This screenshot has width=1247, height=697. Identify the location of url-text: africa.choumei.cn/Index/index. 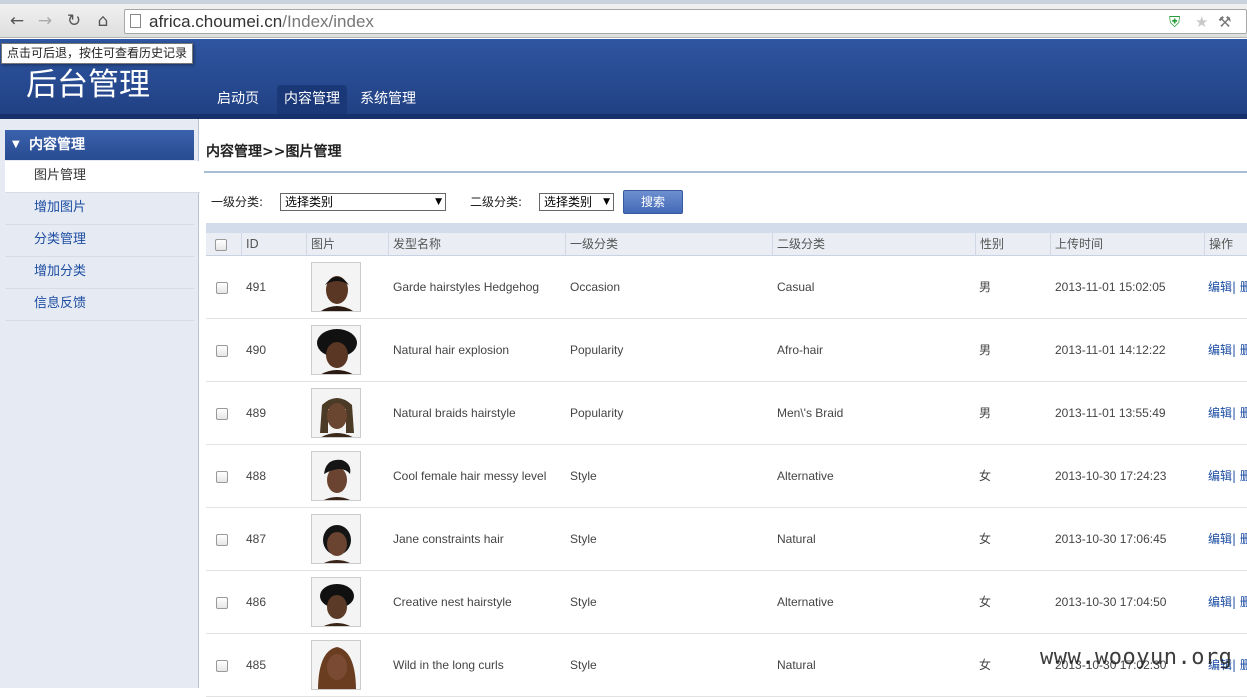
(261, 22).